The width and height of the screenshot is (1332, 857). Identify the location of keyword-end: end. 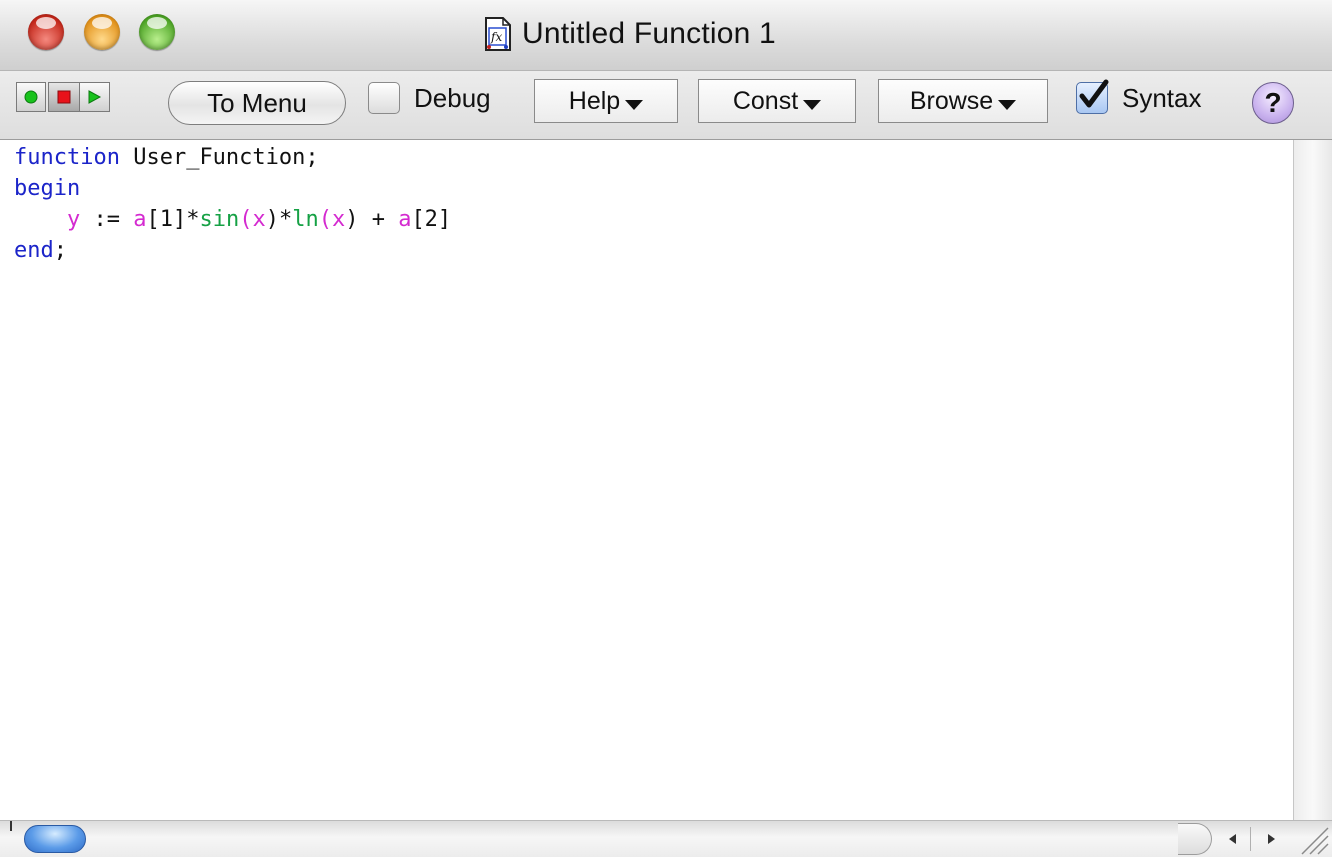
(34, 250).